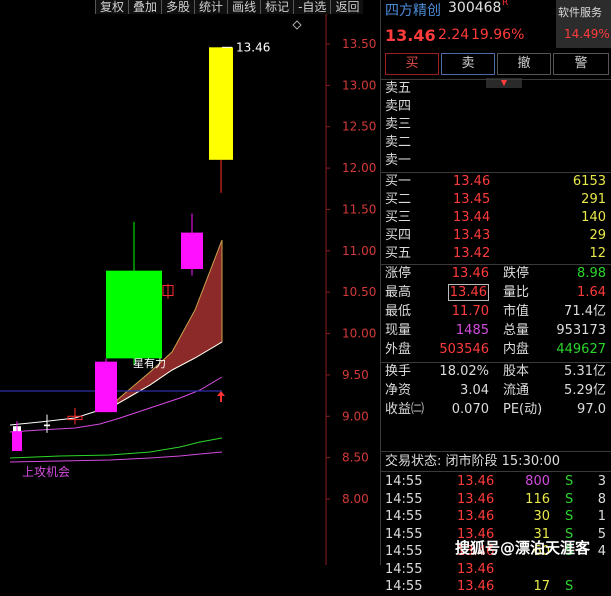  Describe the element at coordinates (581, 349) in the screenshot. I see `stat-value: 449627` at that location.